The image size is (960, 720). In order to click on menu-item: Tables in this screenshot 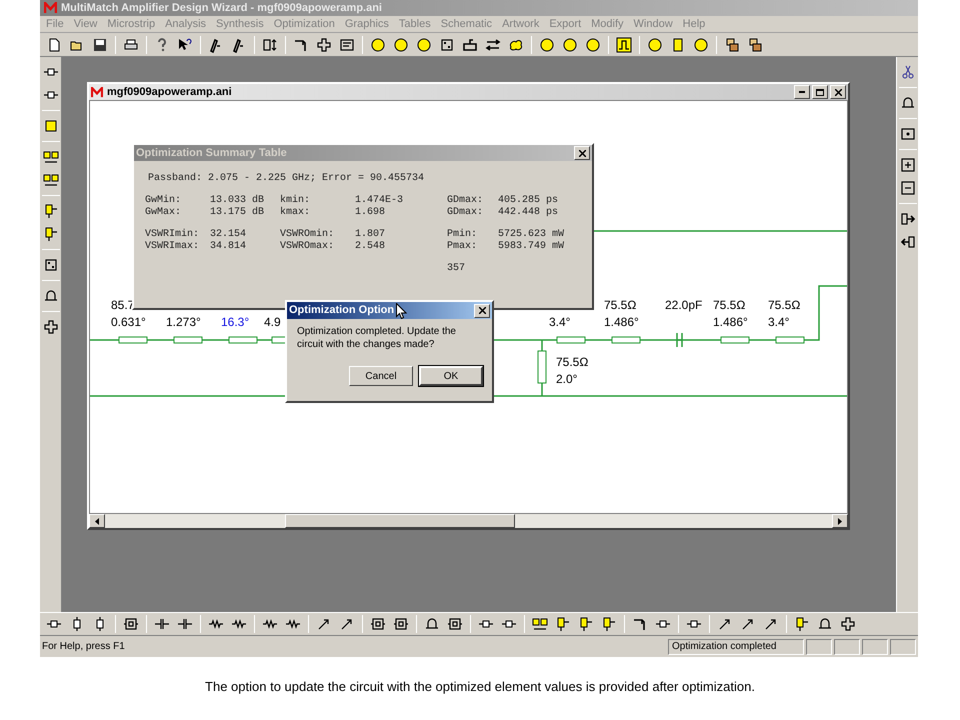, I will do `click(414, 24)`.